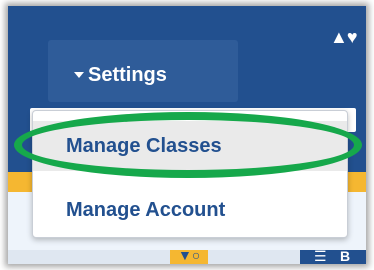 This screenshot has height=270, width=374. What do you see at coordinates (79, 75) in the screenshot?
I see `caret-down-icon` at bounding box center [79, 75].